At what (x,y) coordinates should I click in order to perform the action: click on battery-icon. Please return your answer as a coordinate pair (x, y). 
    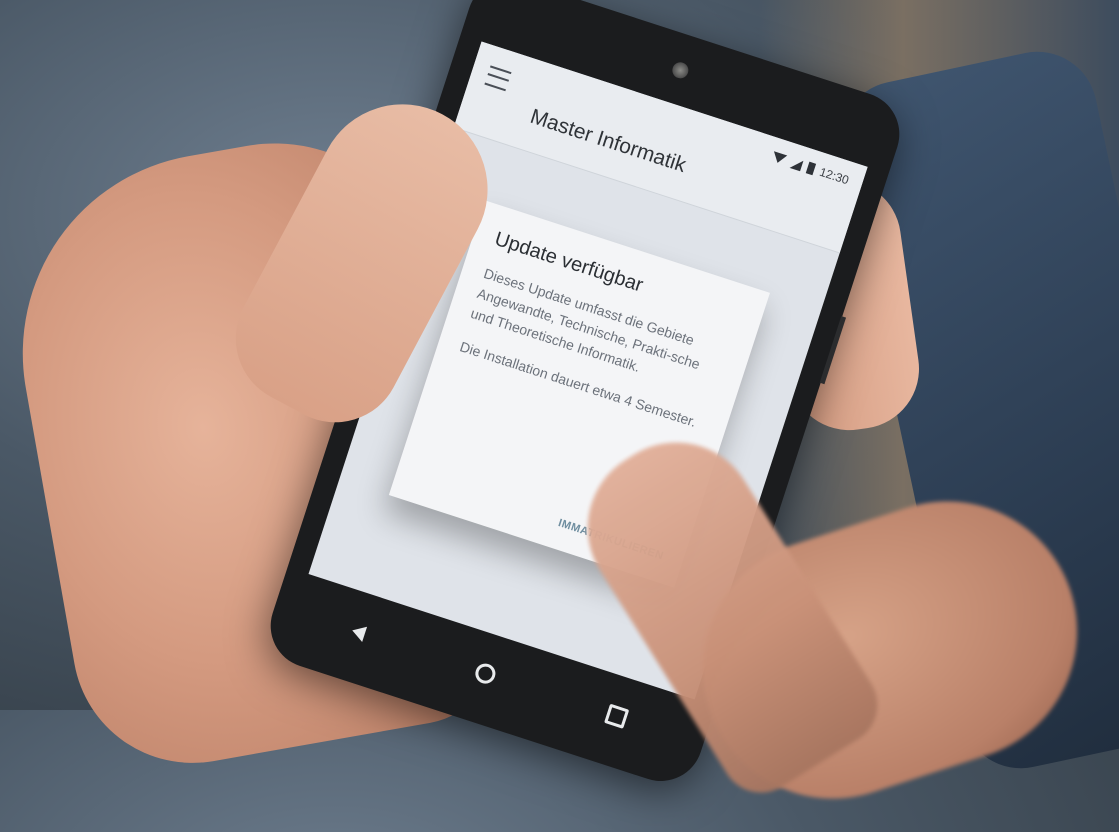
    Looking at the image, I should click on (811, 168).